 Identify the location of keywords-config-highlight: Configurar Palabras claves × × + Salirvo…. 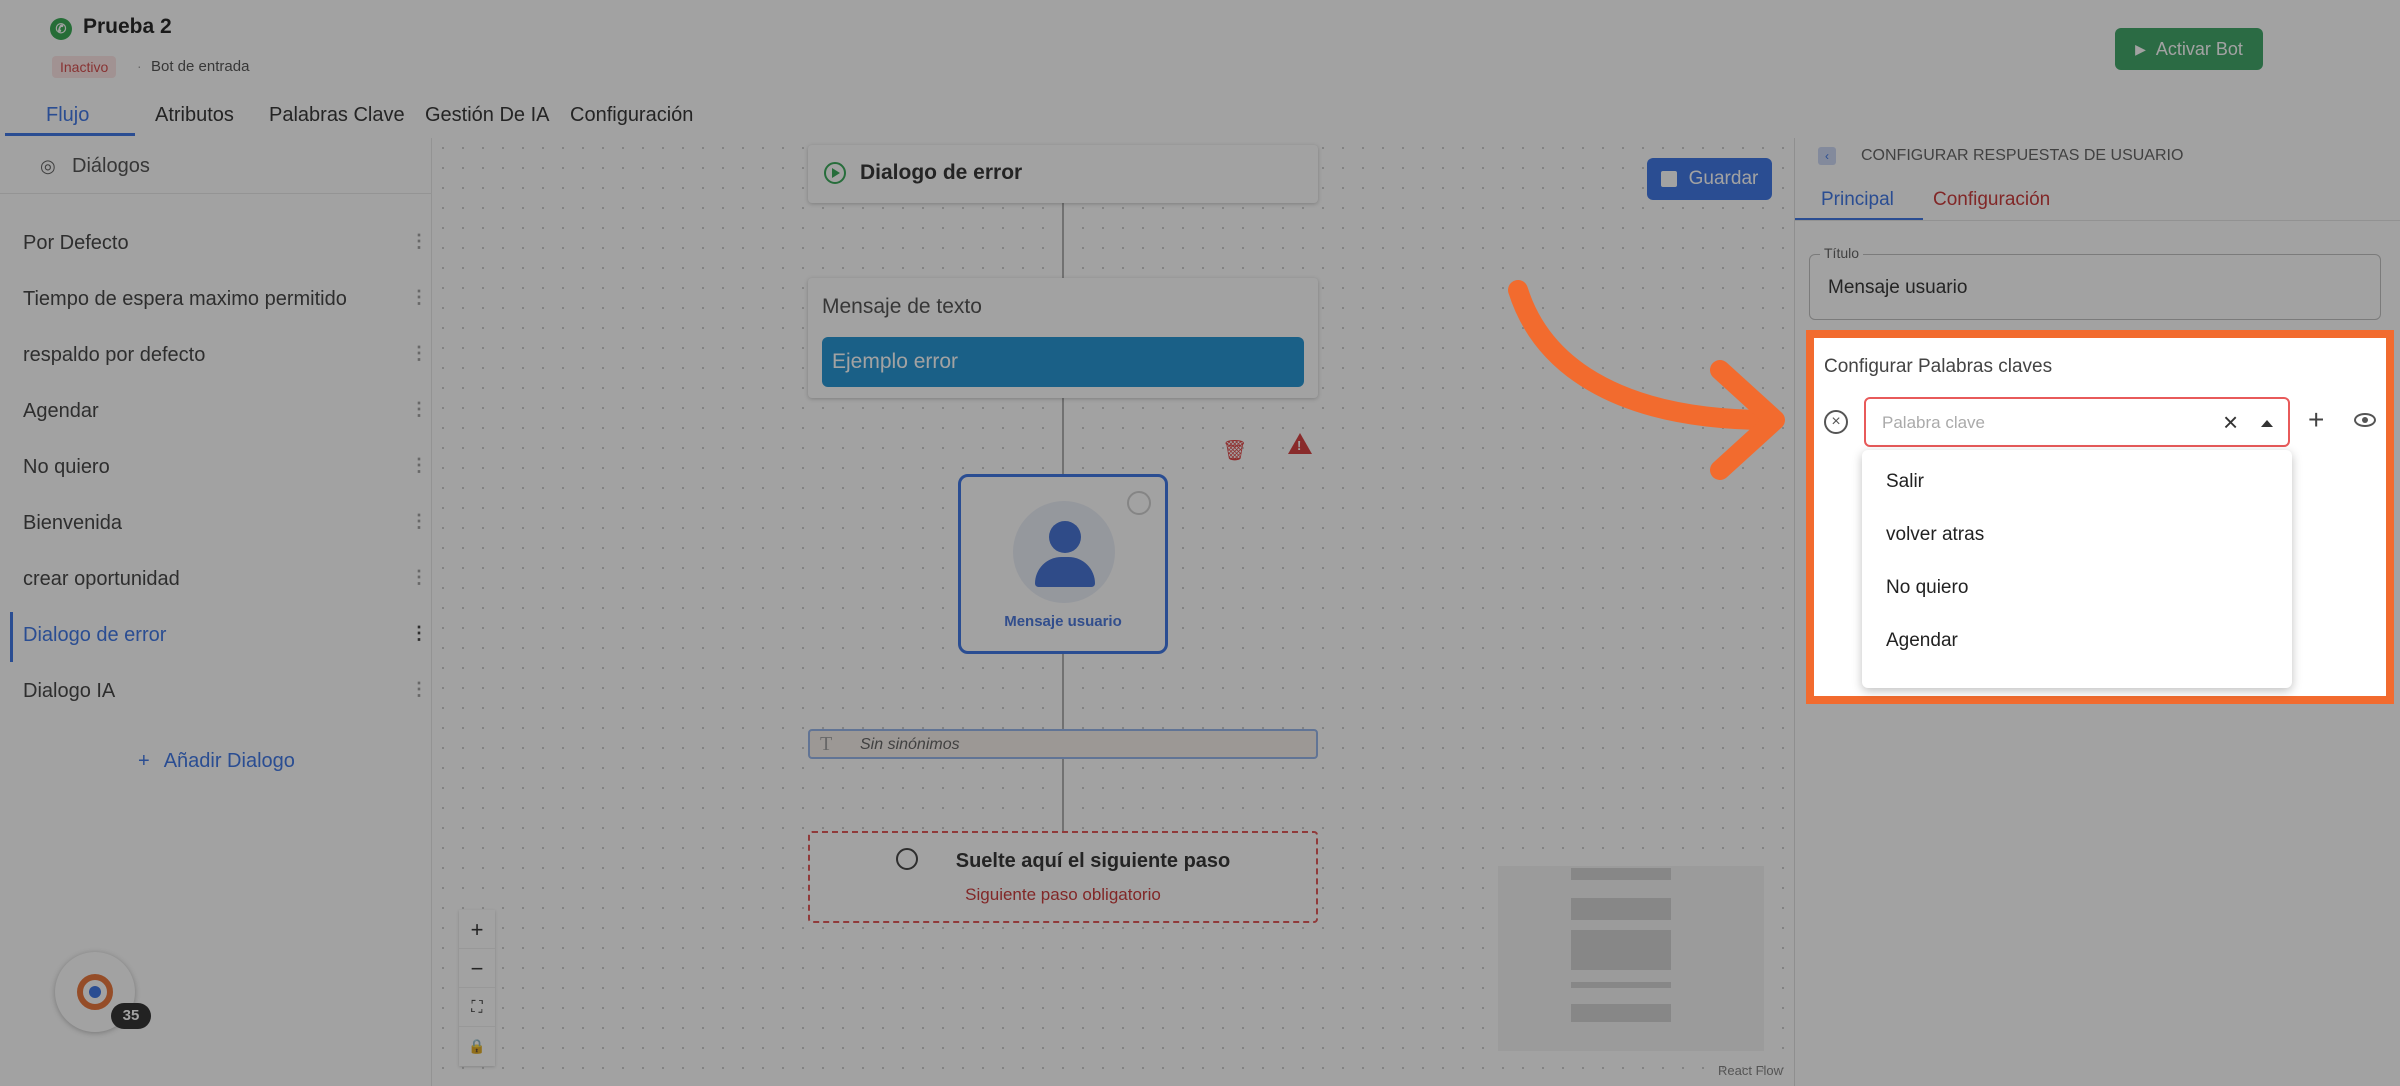
(2100, 517).